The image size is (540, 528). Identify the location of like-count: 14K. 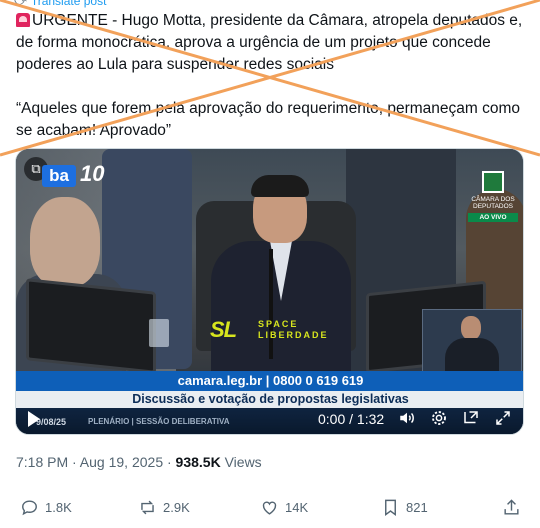
(297, 507).